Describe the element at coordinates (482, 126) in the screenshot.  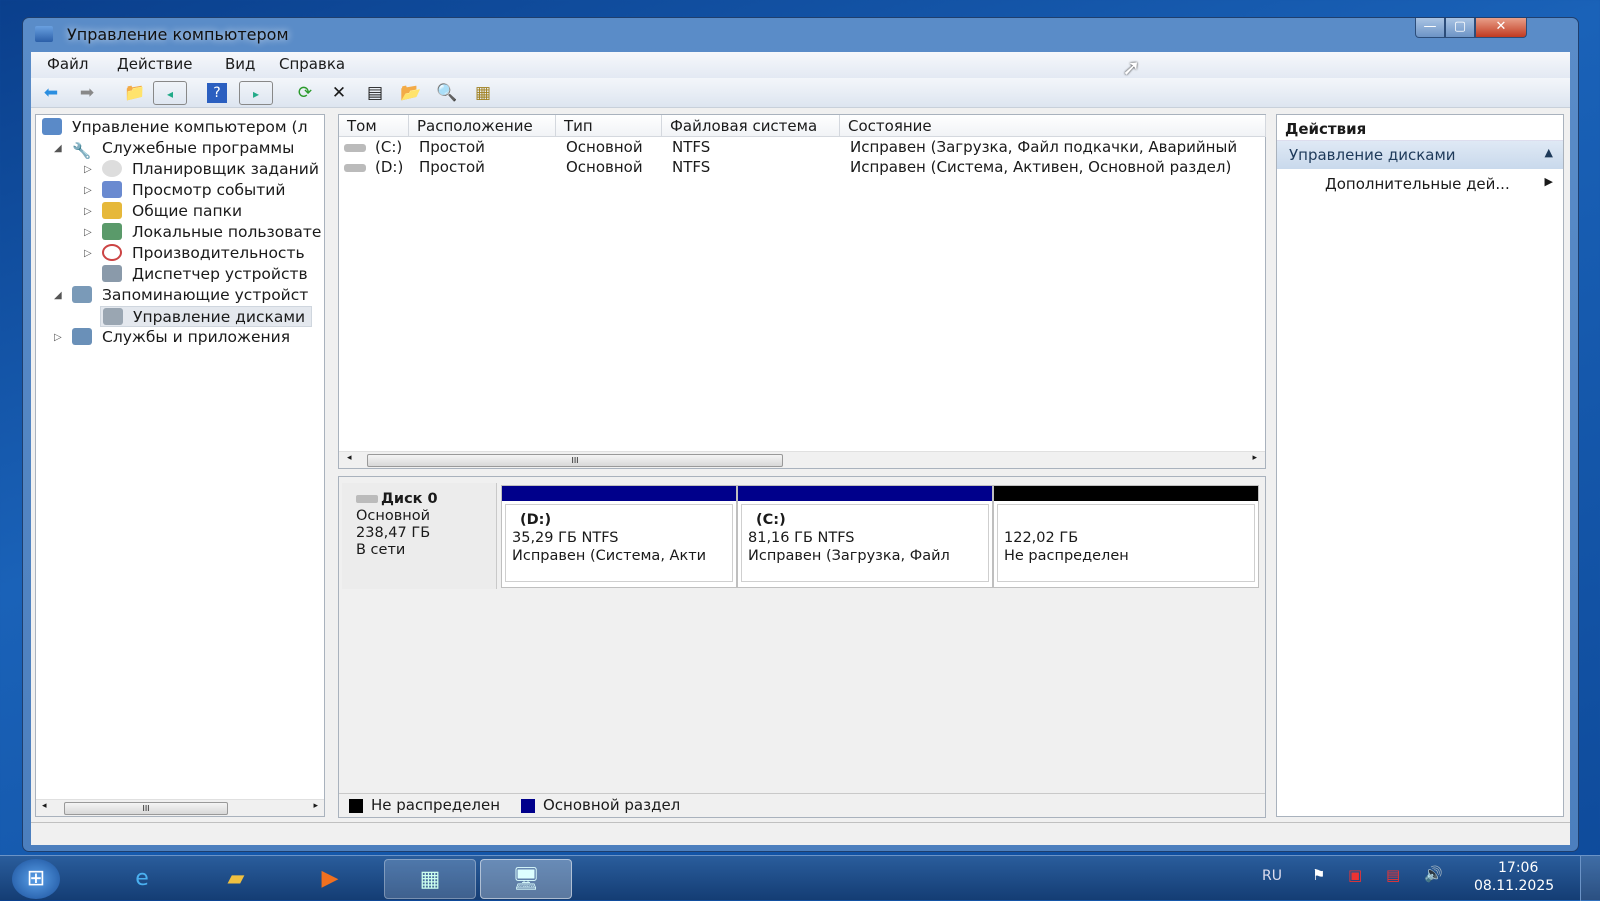
I see `column-layout: Расположение` at that location.